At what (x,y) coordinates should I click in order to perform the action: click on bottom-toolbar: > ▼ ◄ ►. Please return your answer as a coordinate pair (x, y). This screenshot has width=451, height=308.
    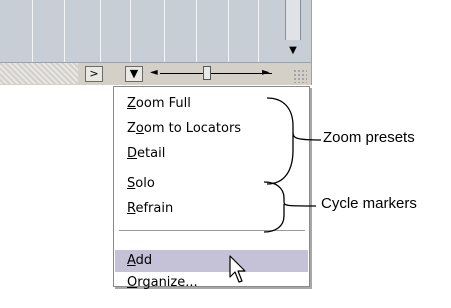
    Looking at the image, I should click on (156, 73).